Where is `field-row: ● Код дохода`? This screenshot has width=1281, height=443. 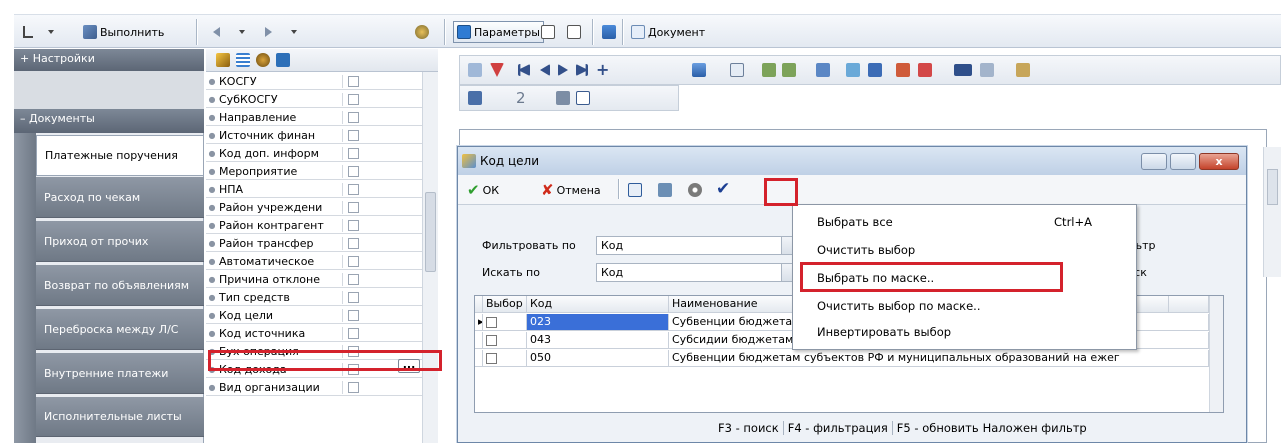
field-row: ● Код дохода is located at coordinates (314, 369).